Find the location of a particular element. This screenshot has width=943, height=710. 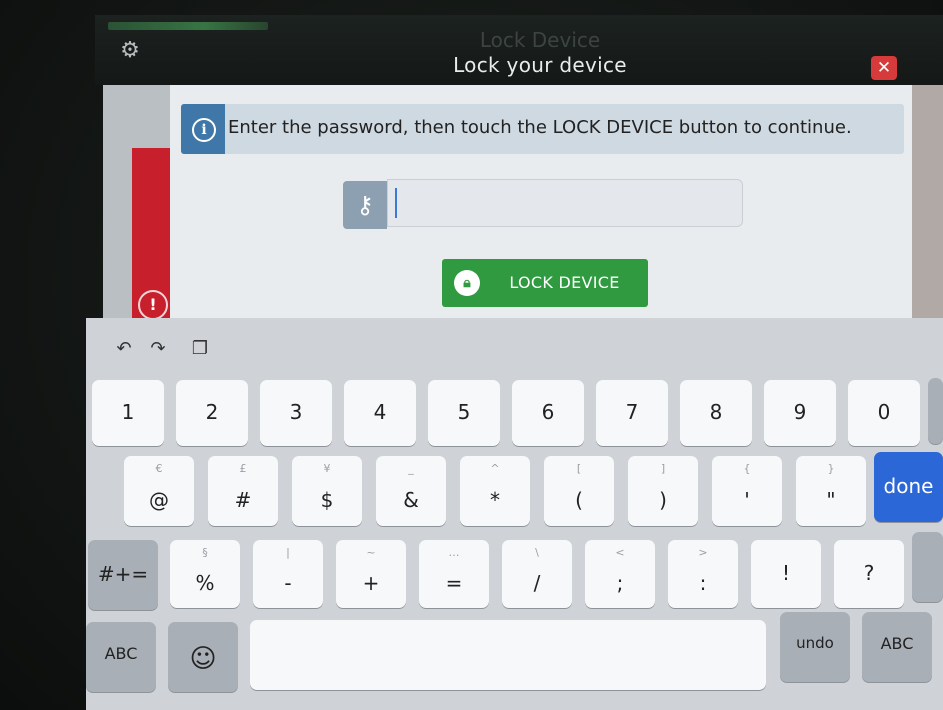

info-icon: i is located at coordinates (203, 129).